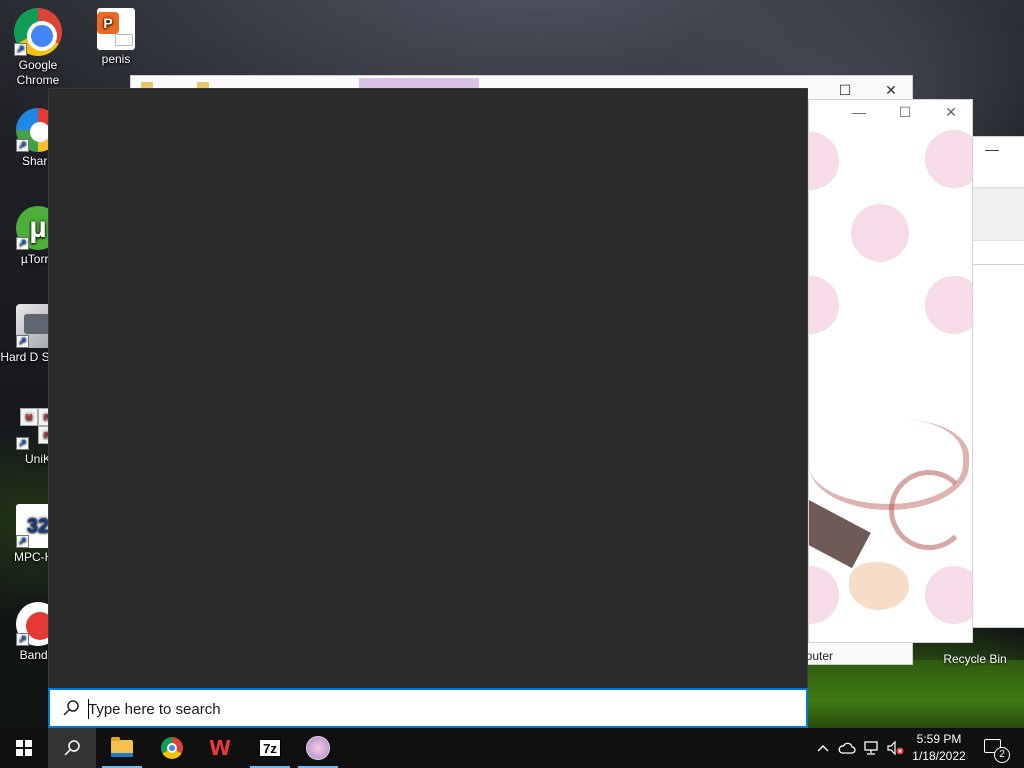  I want to click on taskbar-google-chrome, so click(172, 748).